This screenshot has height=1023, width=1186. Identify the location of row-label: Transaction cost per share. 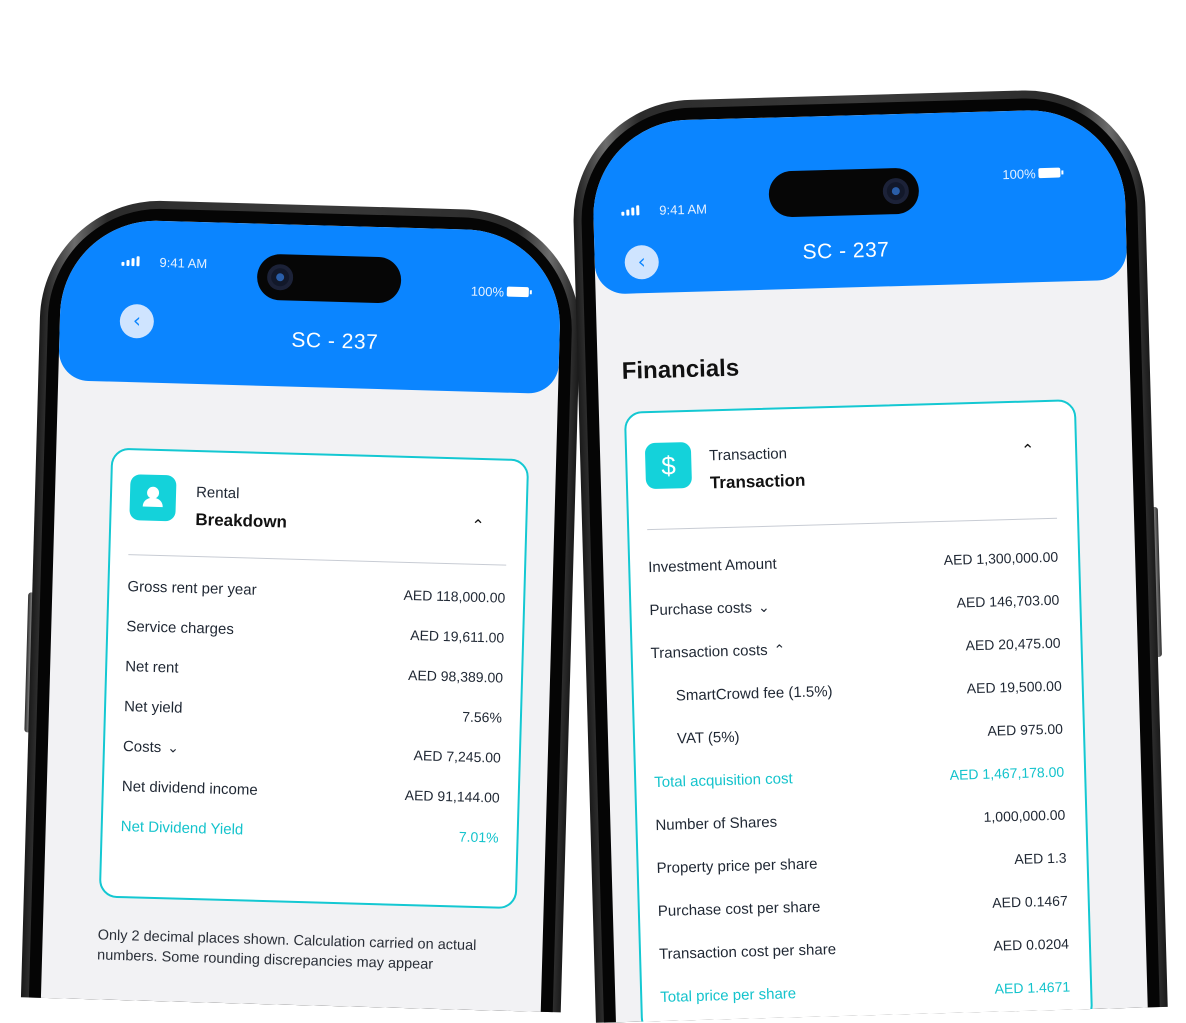
(747, 952).